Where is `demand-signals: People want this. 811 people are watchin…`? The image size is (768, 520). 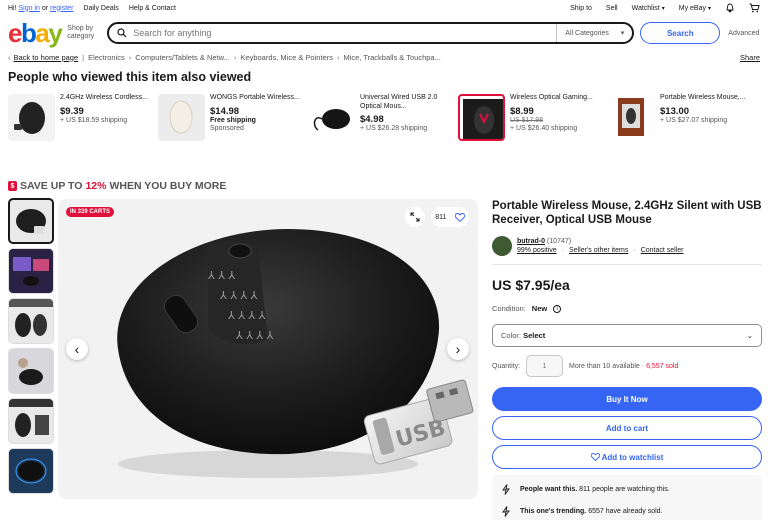
demand-signals: People want this. 811 people are watchin… is located at coordinates (627, 497).